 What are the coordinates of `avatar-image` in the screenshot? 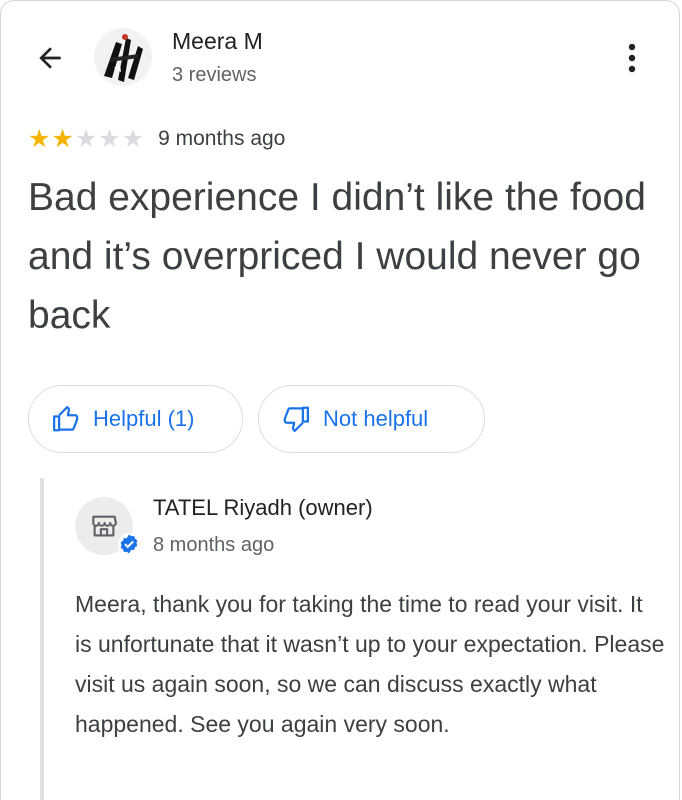 It's located at (123, 57).